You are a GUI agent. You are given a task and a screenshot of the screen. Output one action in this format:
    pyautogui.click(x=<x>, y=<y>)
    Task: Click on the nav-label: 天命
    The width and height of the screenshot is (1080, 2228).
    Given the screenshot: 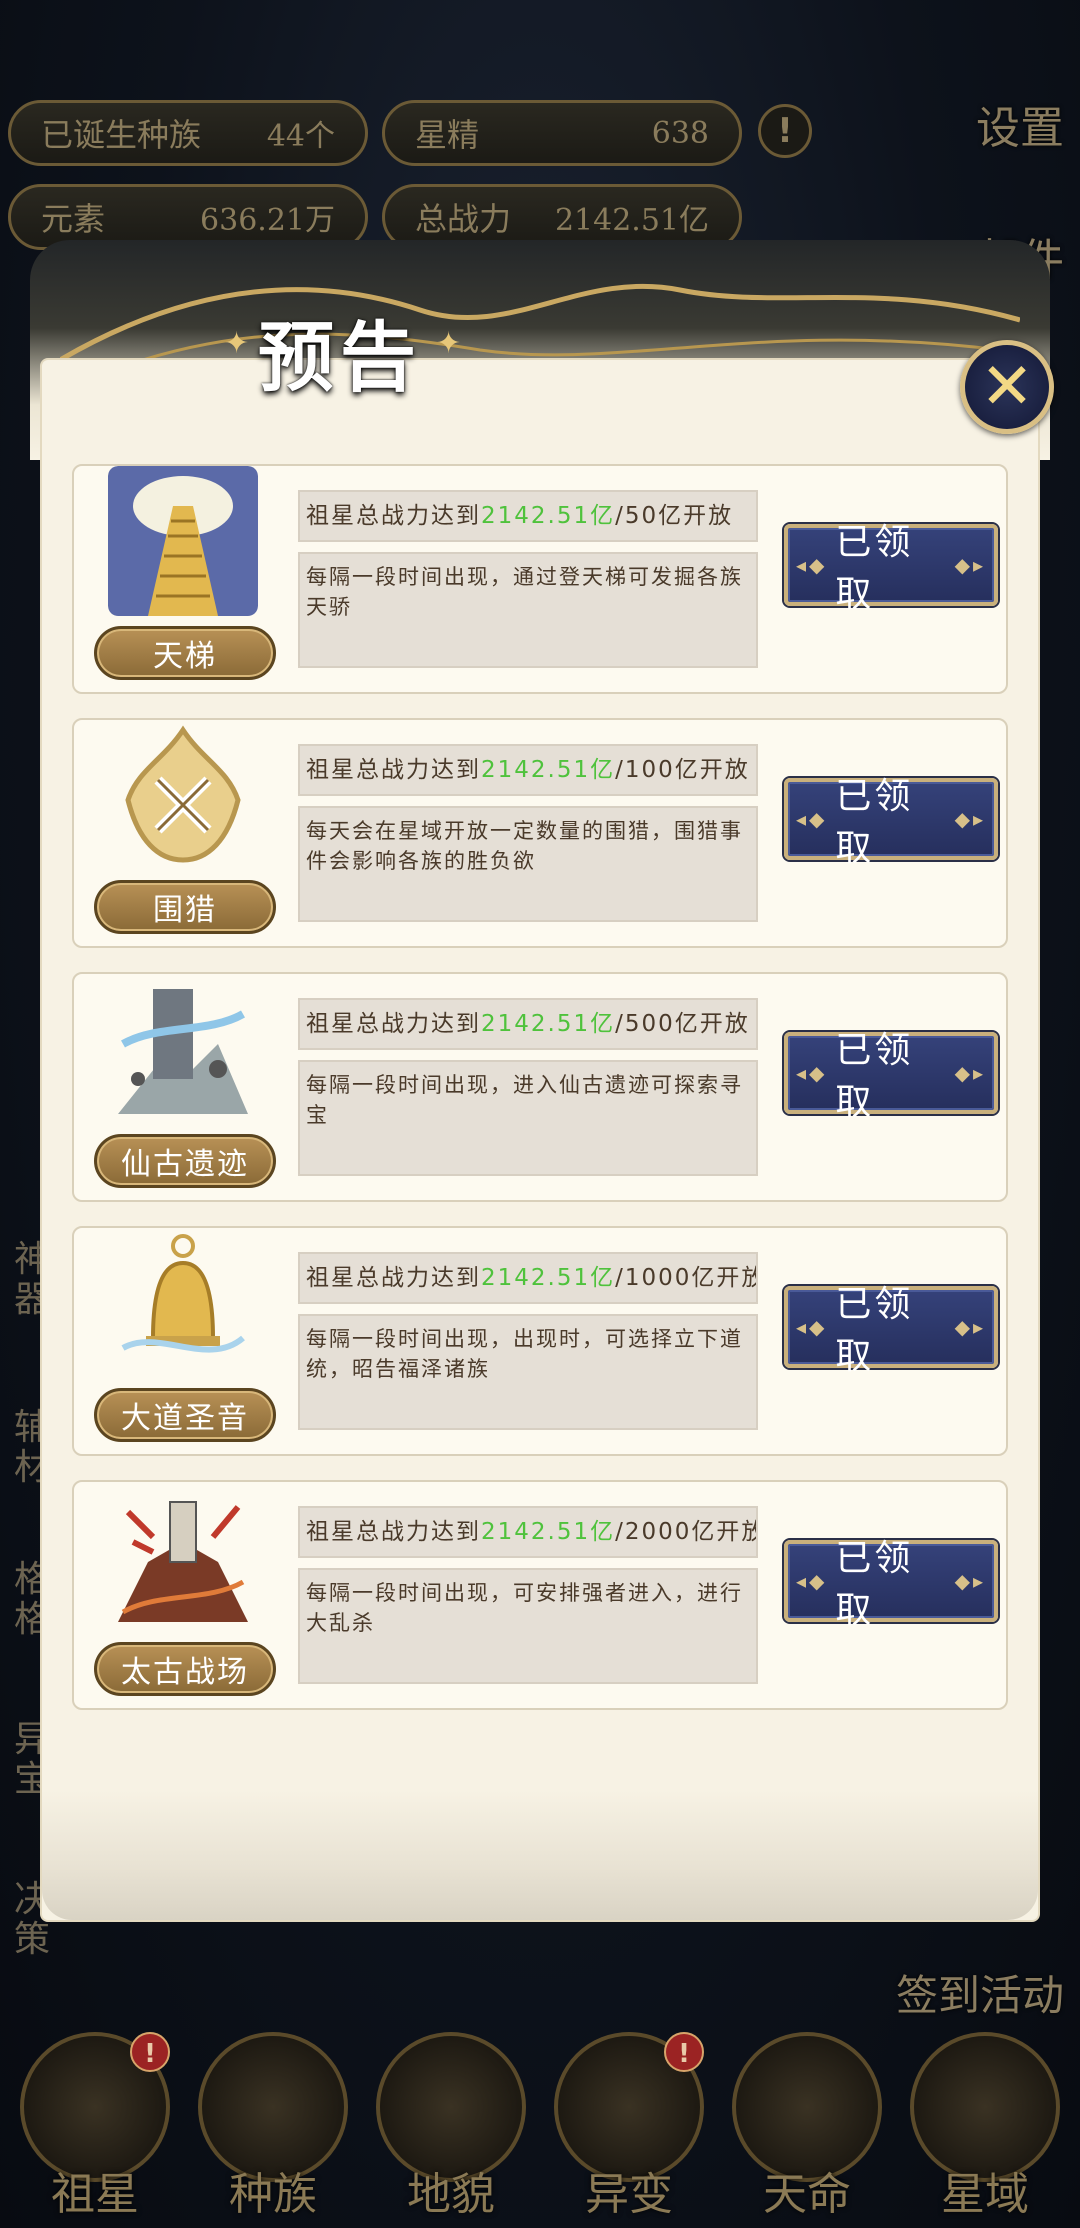 What is the action you would take?
    pyautogui.click(x=807, y=2194)
    